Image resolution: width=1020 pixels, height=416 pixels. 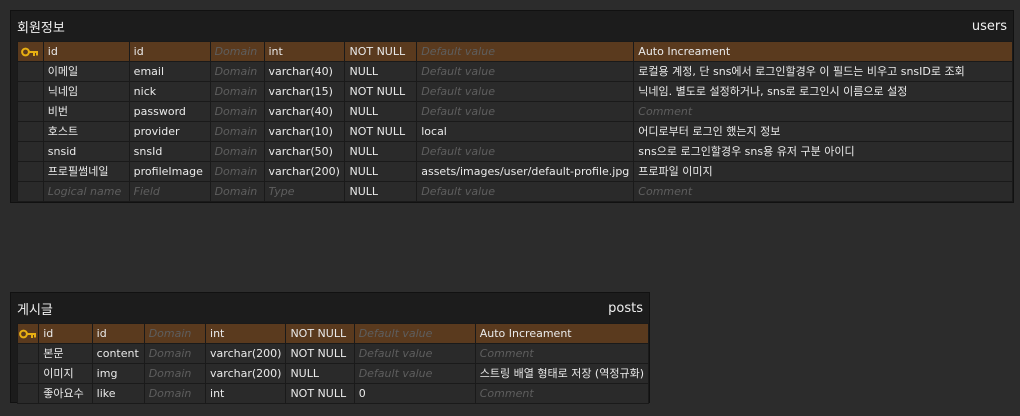 What do you see at coordinates (118, 393) in the screenshot?
I see `physical-cell: like` at bounding box center [118, 393].